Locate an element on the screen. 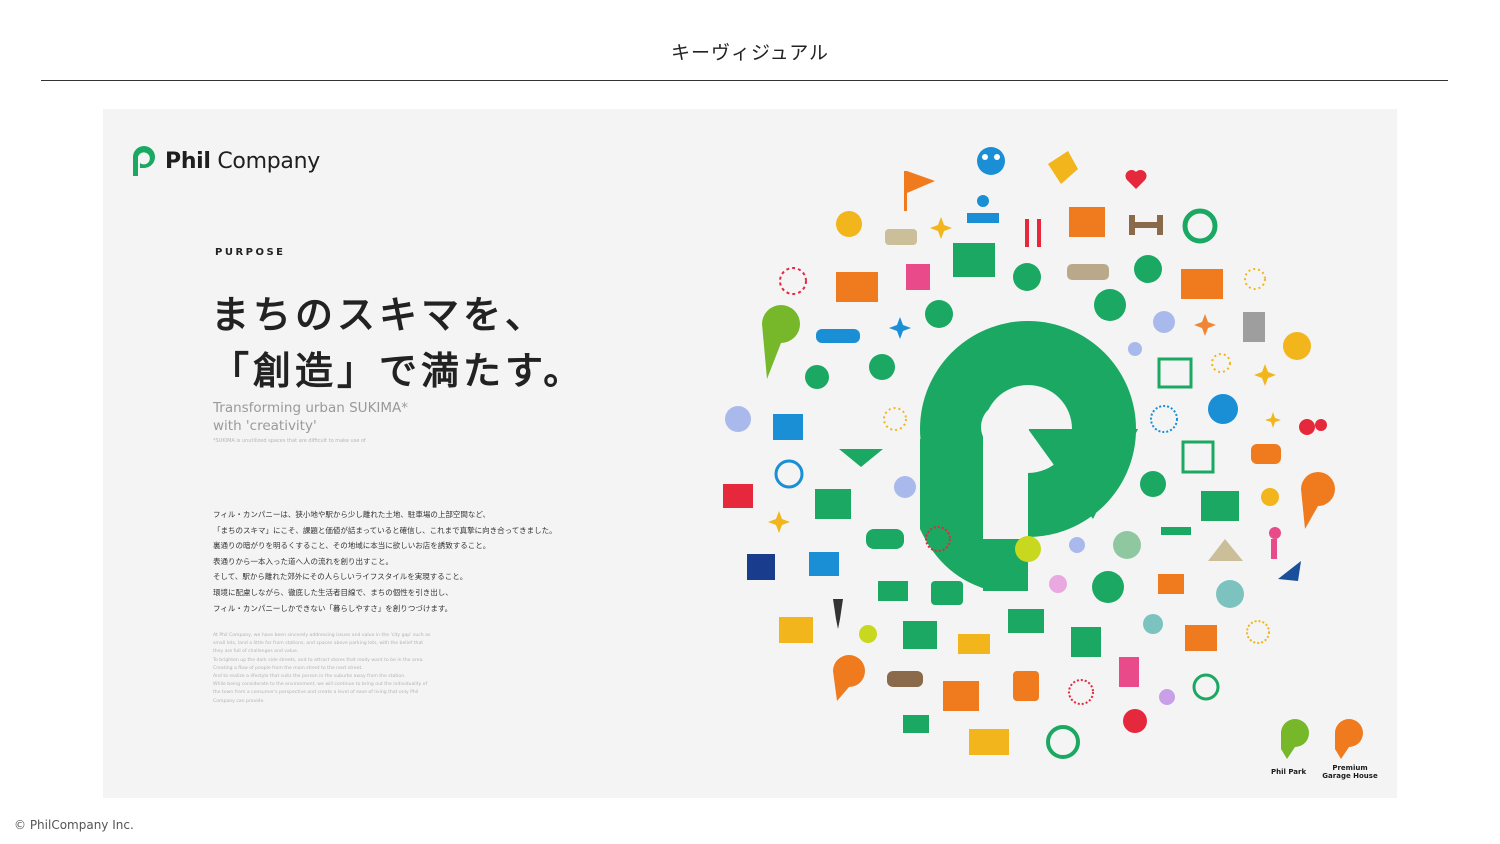 The width and height of the screenshot is (1500, 844). tree-icon is located at coordinates (1127, 545).